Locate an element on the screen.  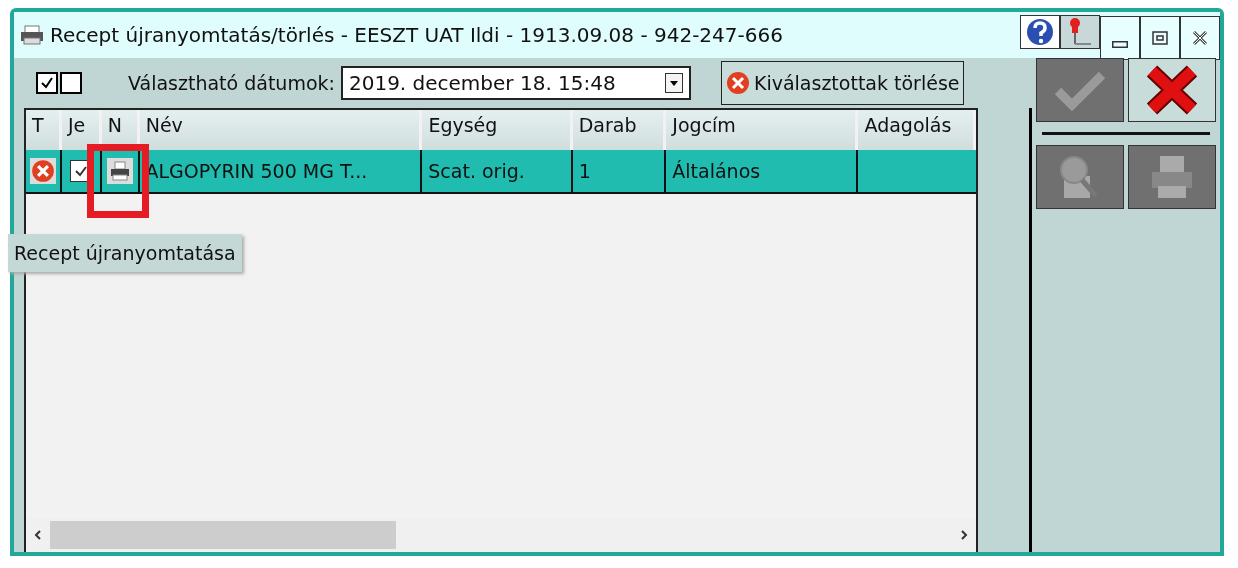
maximize-button is located at coordinates (1160, 38).